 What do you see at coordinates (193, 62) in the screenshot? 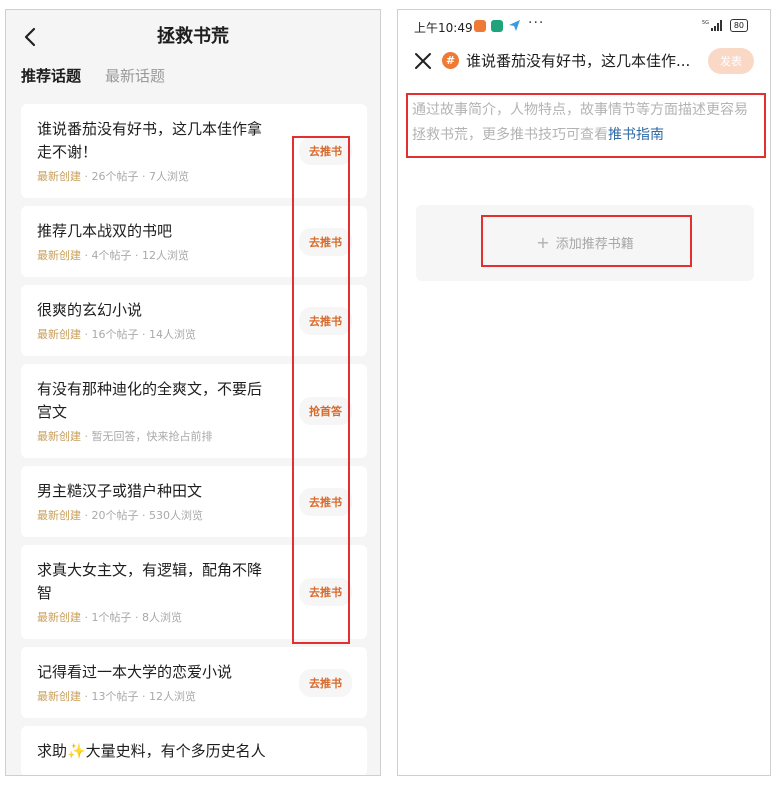
I see `header: 拯救书荒 推荐话题 最新话题` at bounding box center [193, 62].